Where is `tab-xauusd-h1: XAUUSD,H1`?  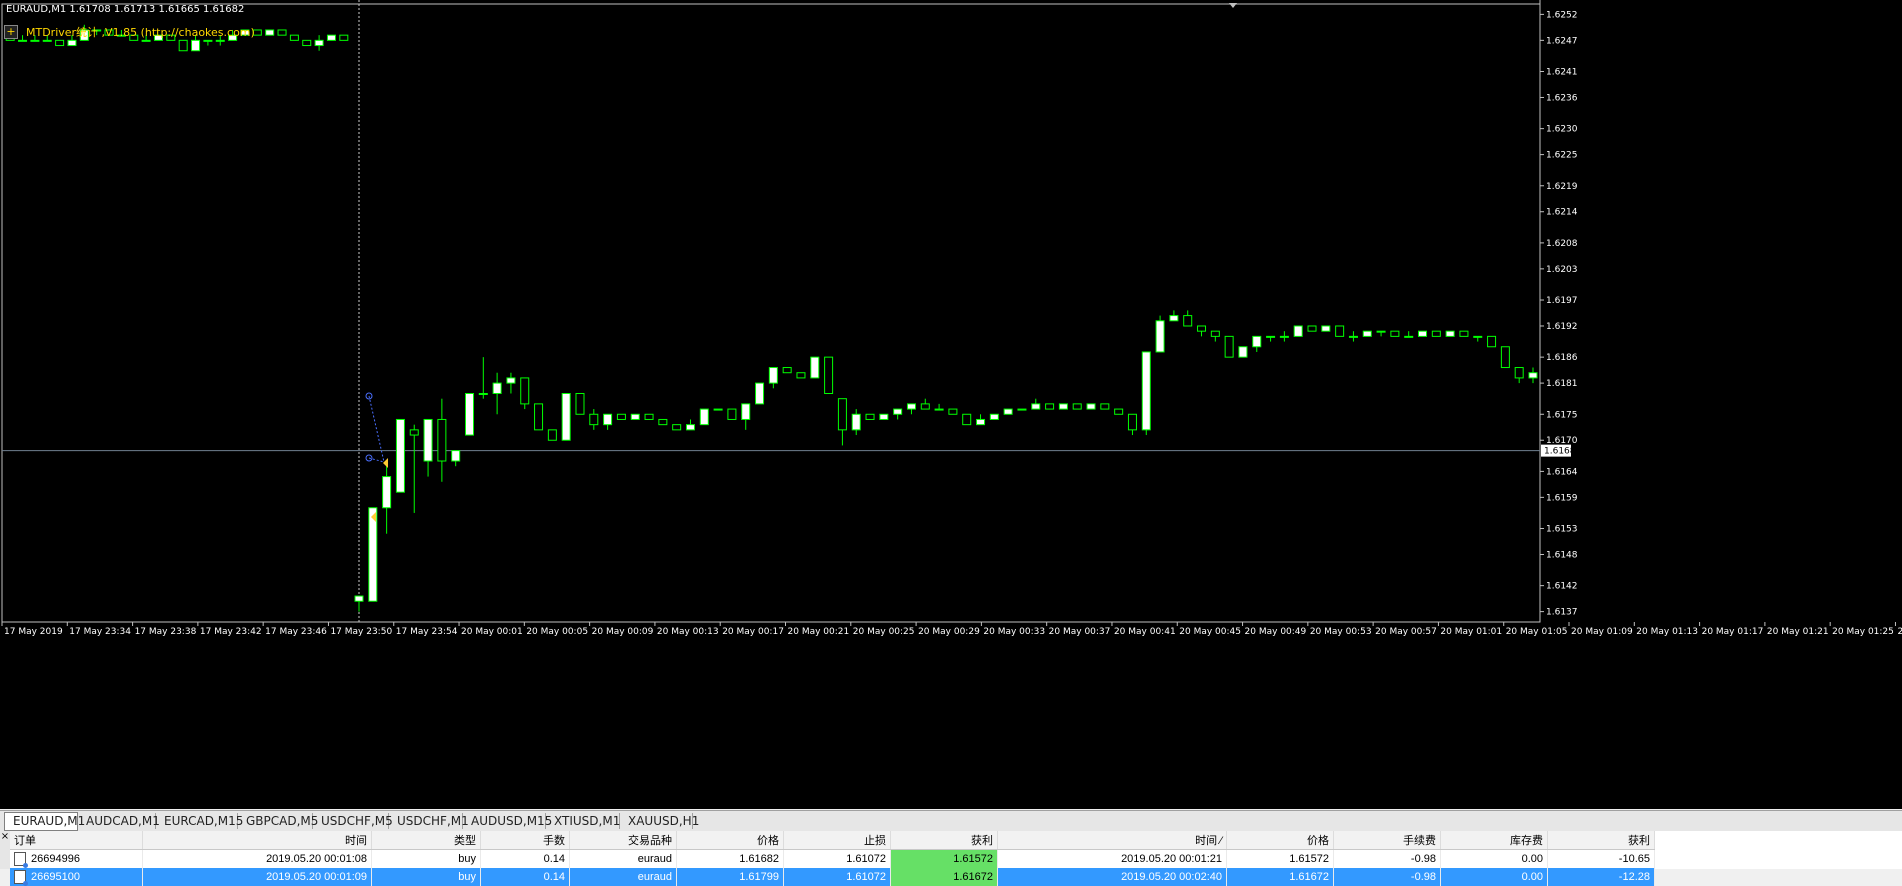 tab-xauusd-h1: XAUUSD,H1 is located at coordinates (659, 821).